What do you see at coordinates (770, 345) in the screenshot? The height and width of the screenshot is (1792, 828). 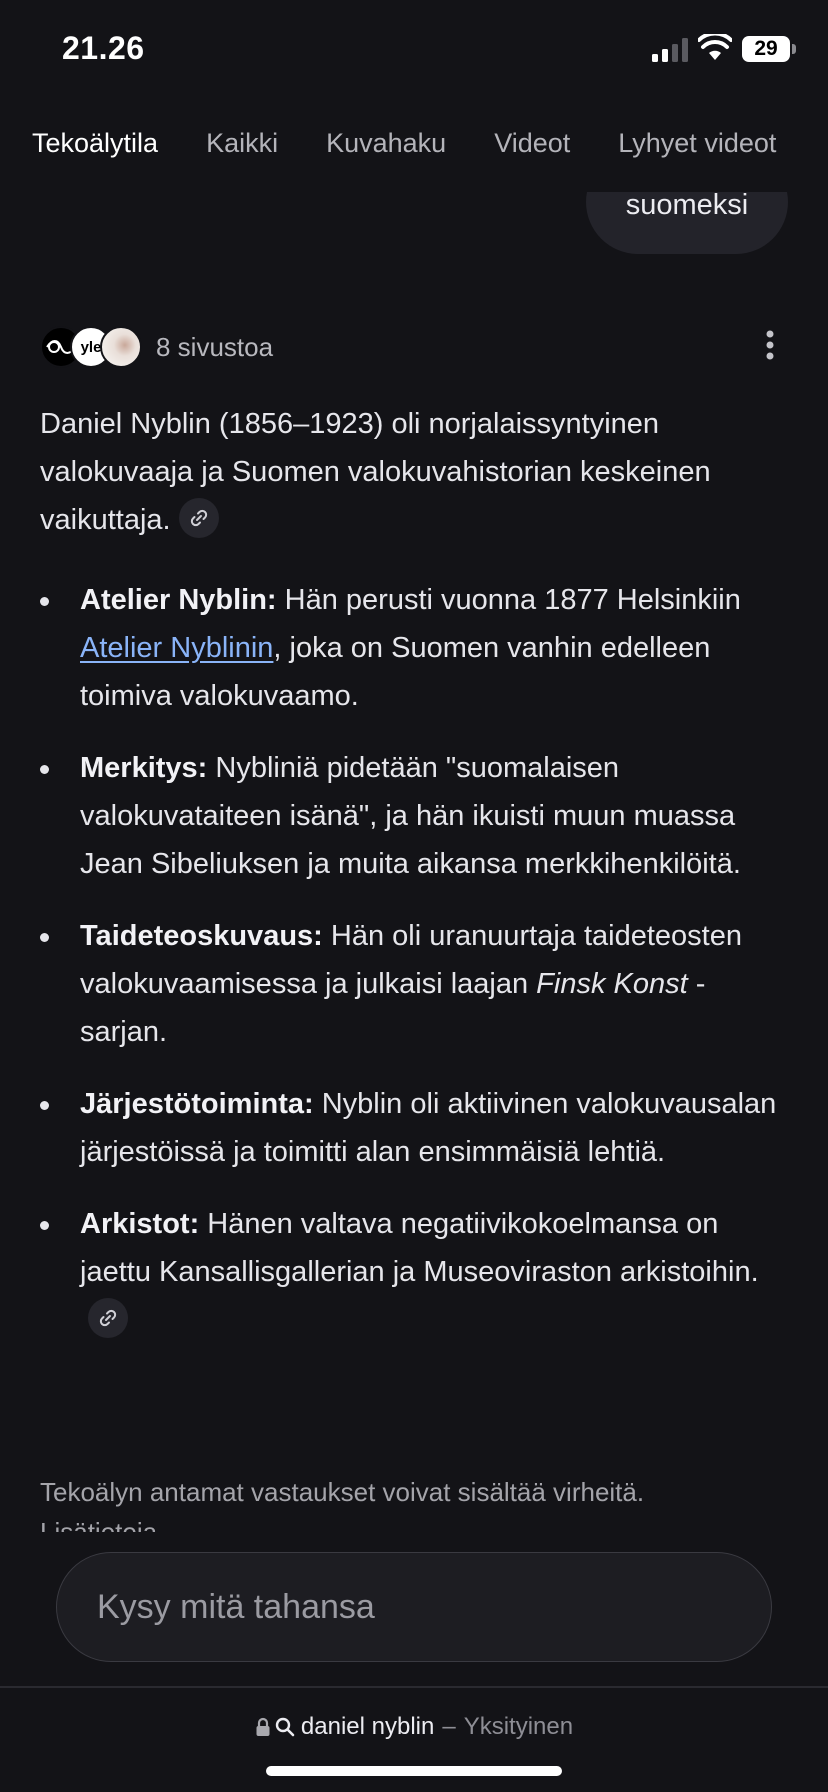 I see `more-icon` at bounding box center [770, 345].